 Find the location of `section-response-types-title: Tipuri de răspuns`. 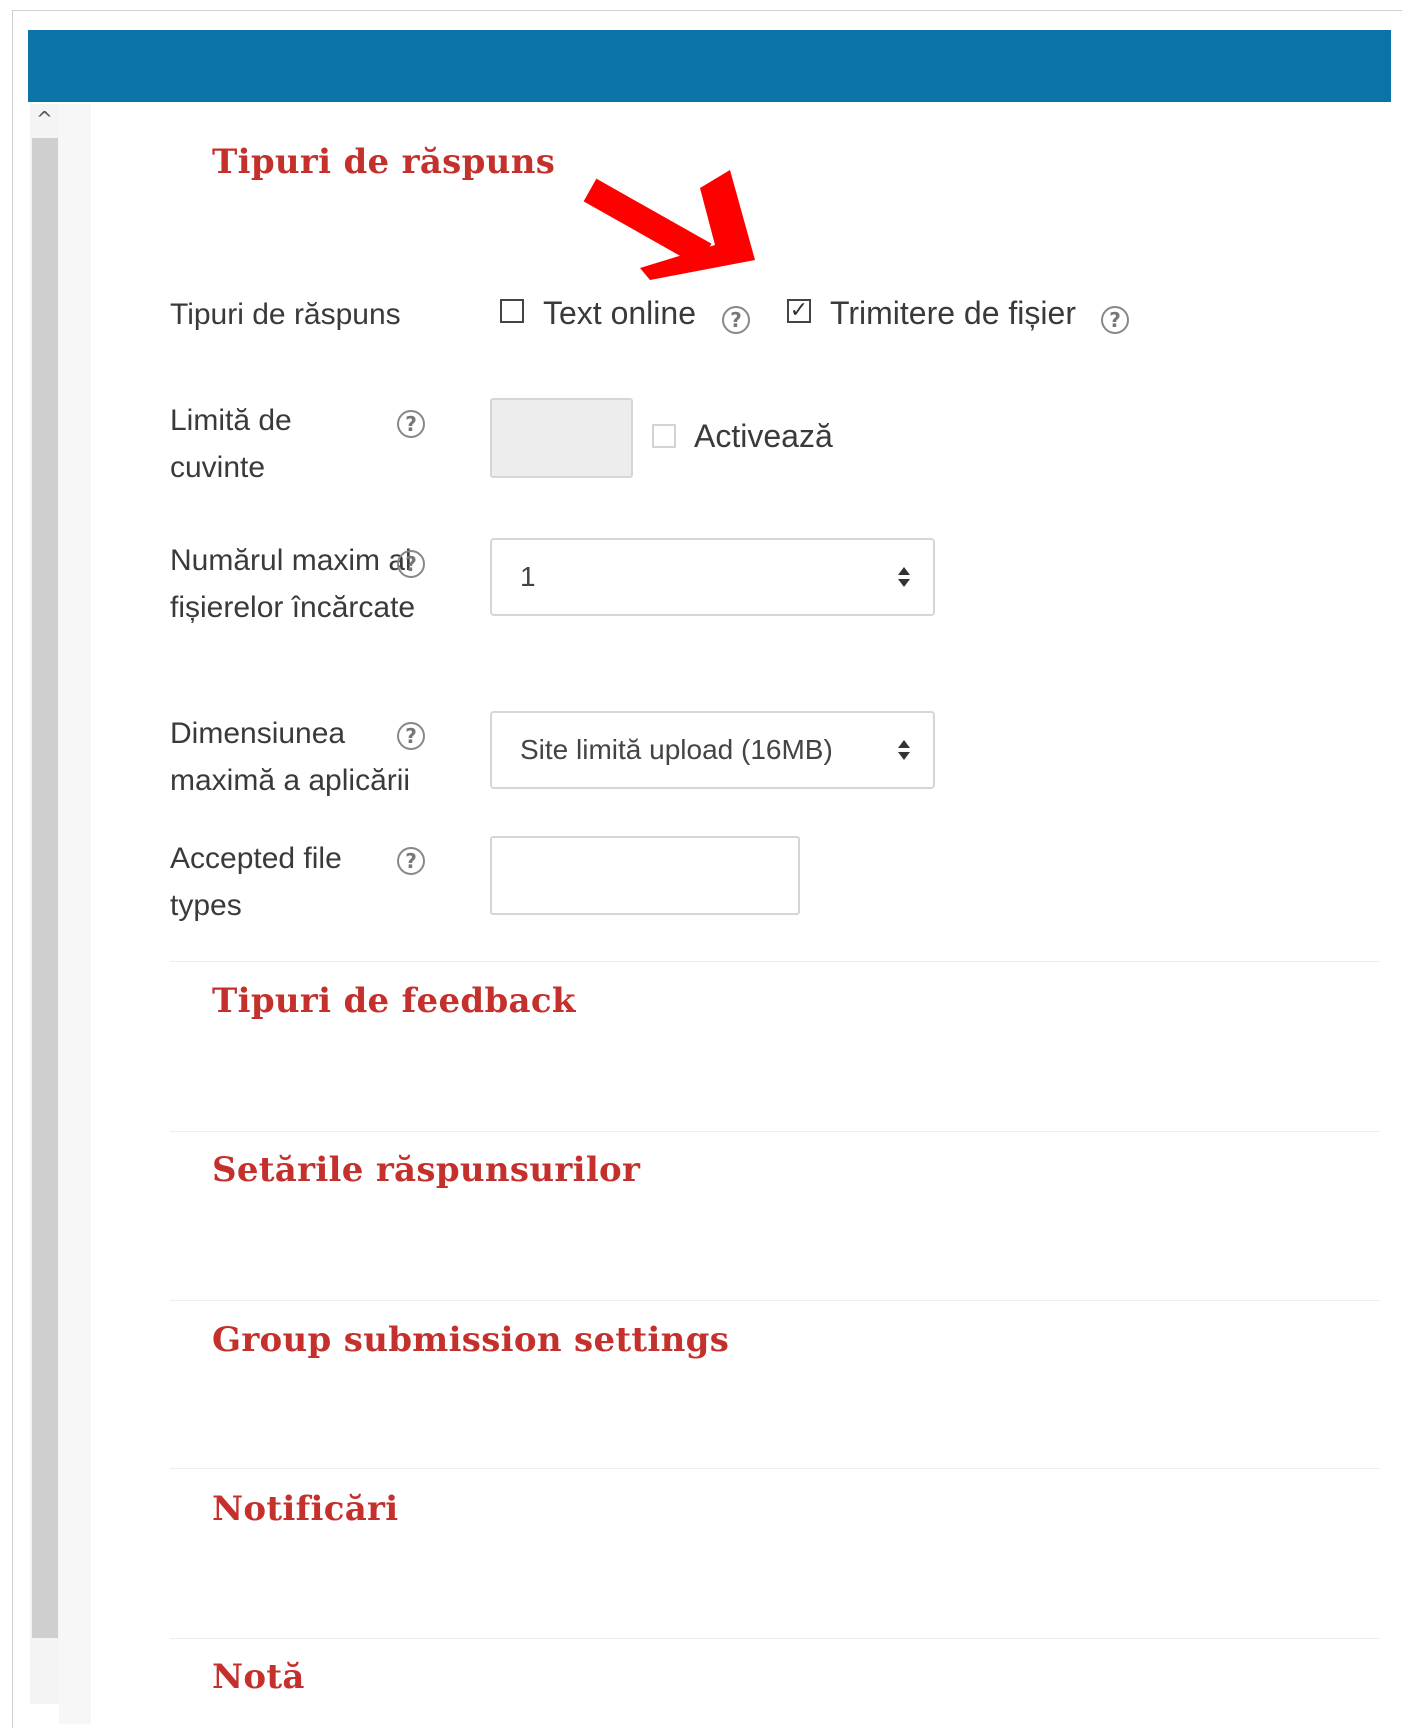

section-response-types-title: Tipuri de răspuns is located at coordinates (383, 162).